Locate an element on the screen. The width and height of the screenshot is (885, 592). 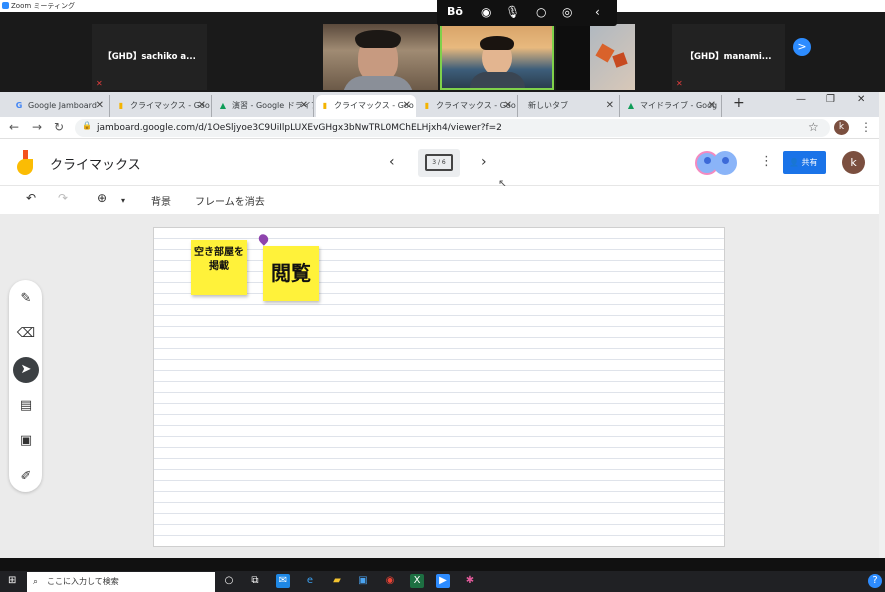
store-icon: ▣ is located at coordinates (363, 581).